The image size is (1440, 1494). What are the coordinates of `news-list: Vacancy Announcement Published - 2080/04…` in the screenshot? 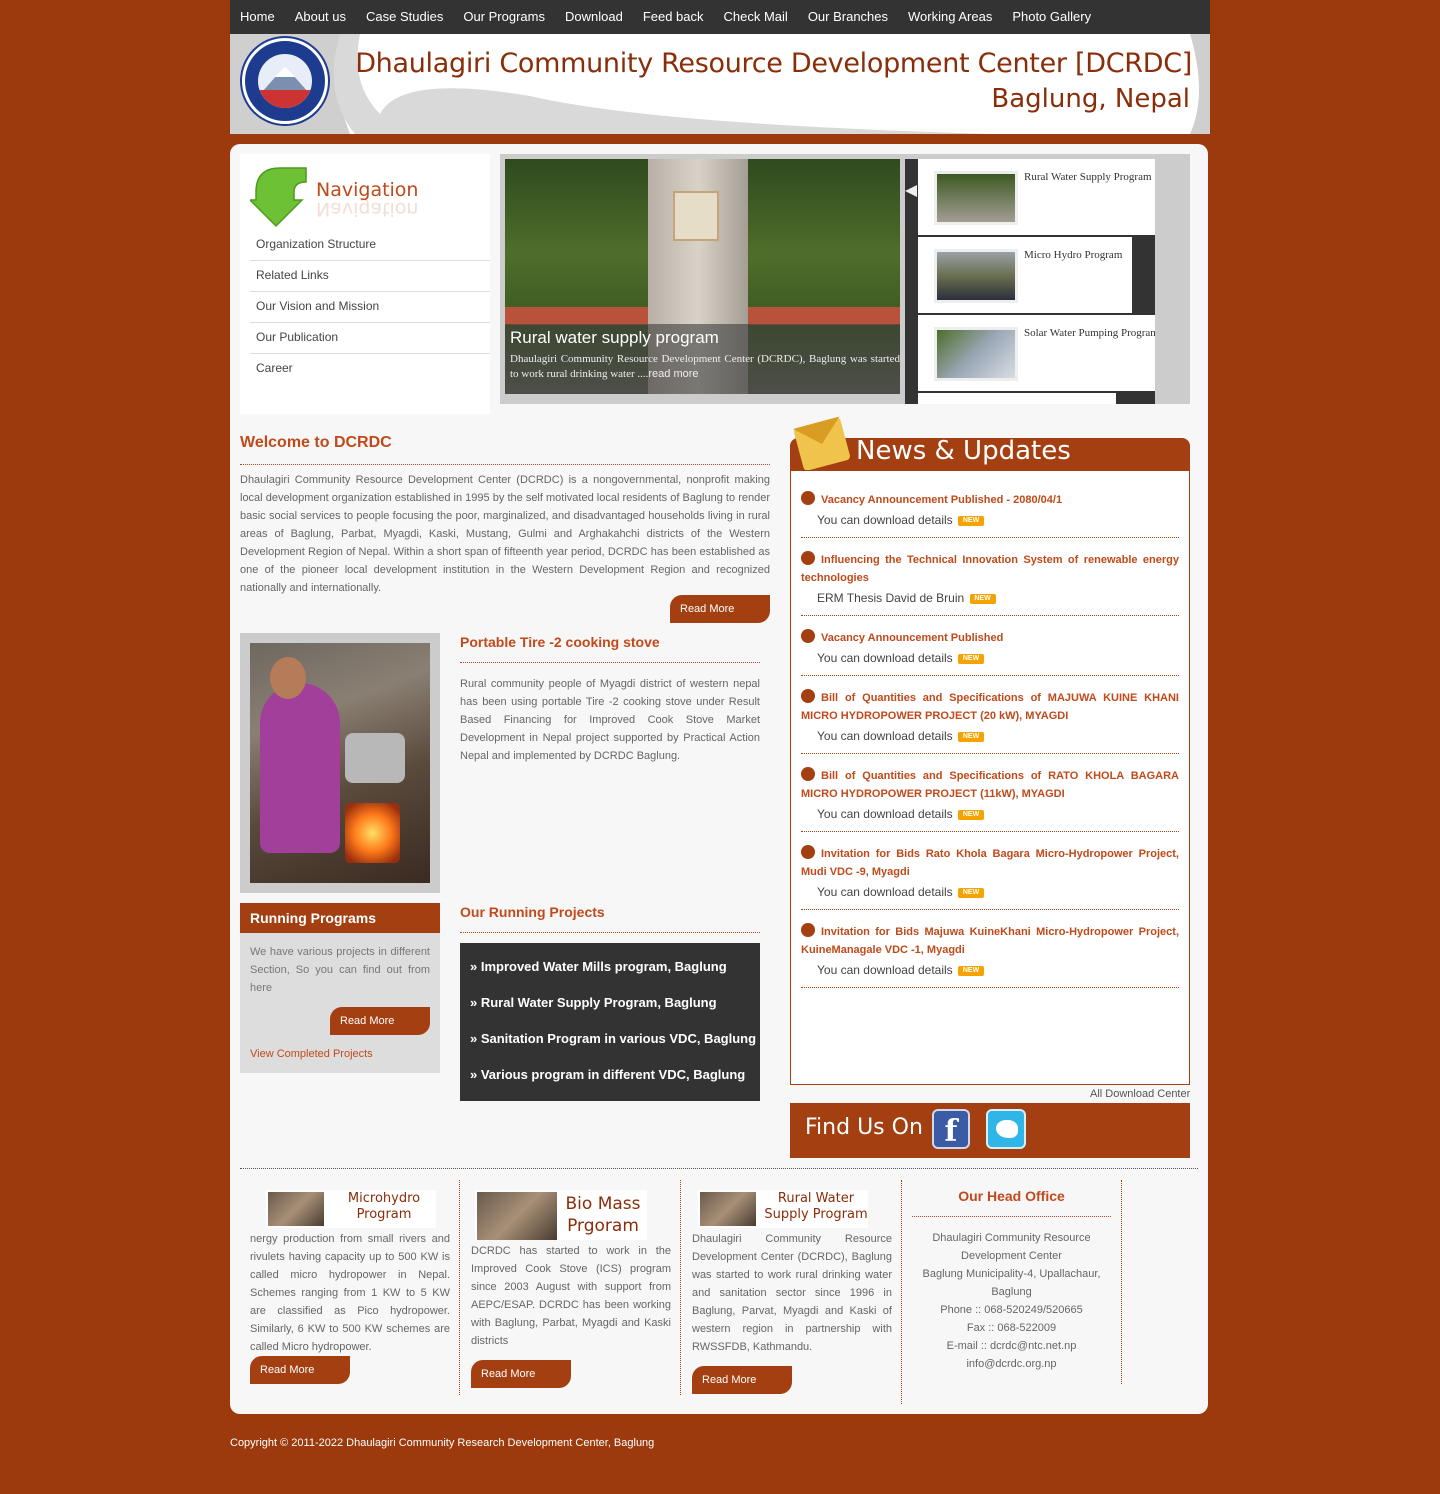 It's located at (990, 777).